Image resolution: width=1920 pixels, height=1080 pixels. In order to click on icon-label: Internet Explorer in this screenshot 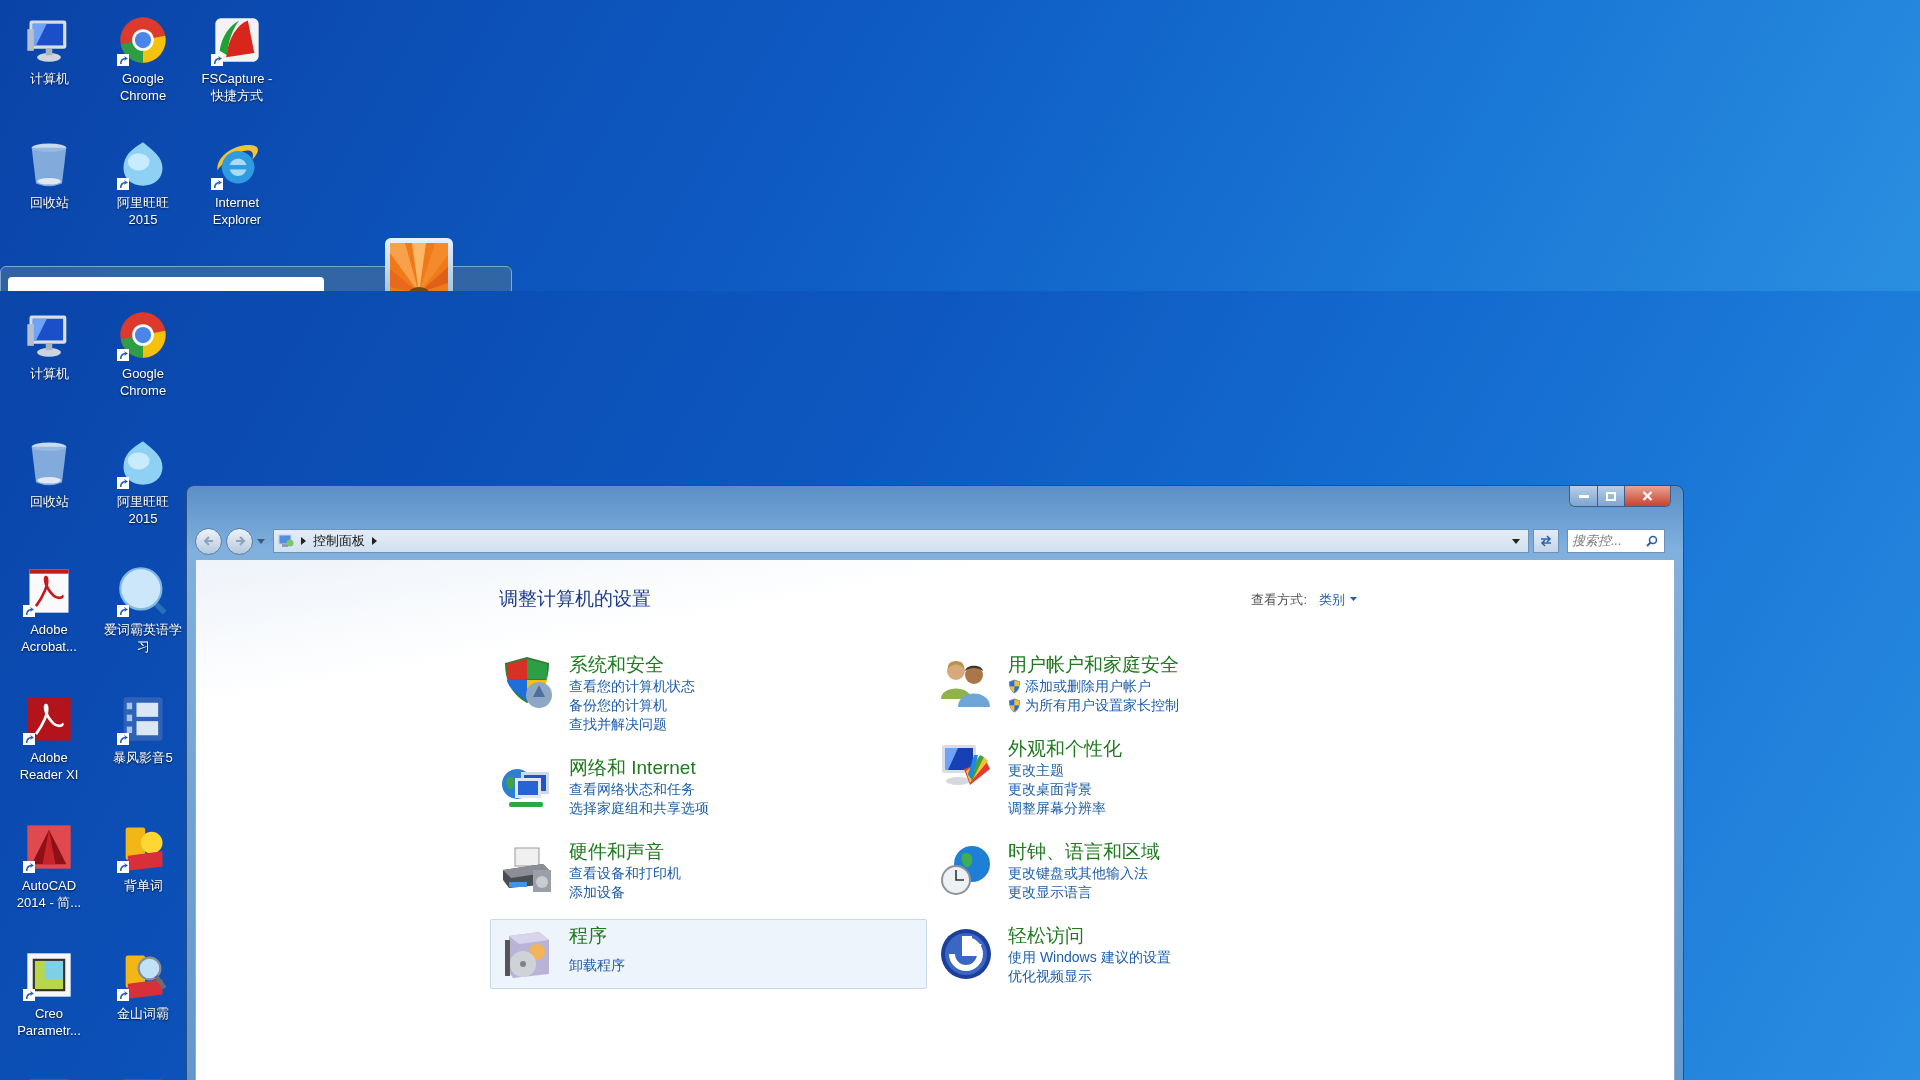, I will do `click(237, 211)`.